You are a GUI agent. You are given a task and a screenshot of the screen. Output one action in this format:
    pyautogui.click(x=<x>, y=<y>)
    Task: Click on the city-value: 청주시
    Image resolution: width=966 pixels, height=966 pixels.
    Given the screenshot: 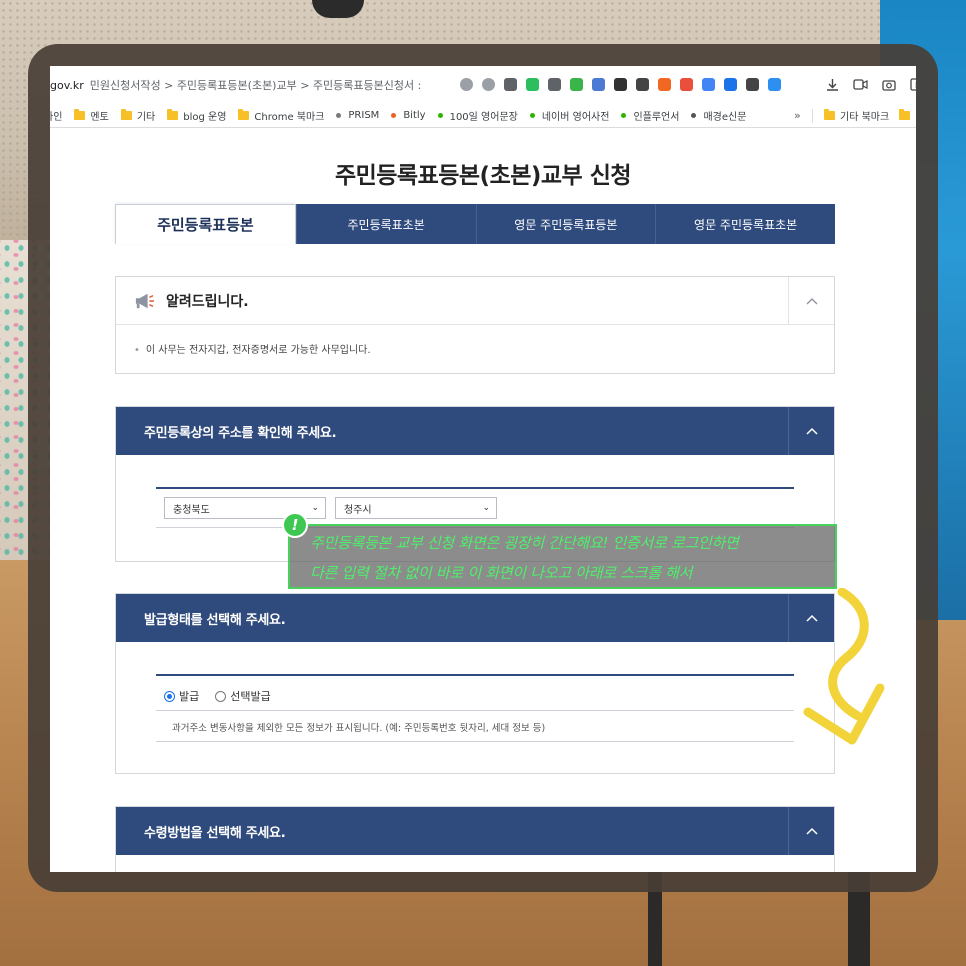 What is the action you would take?
    pyautogui.click(x=358, y=510)
    